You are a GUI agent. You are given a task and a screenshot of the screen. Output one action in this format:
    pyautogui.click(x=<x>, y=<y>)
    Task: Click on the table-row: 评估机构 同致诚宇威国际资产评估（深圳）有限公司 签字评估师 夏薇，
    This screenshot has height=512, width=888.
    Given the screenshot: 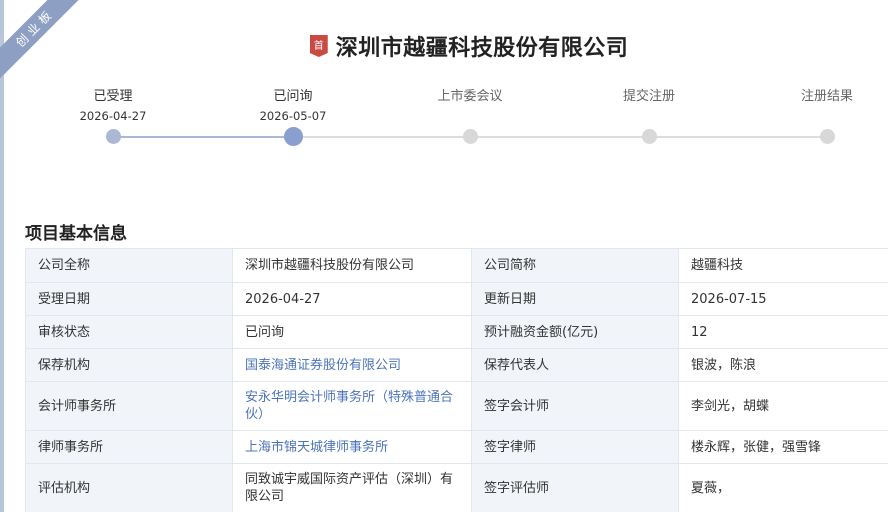 What is the action you would take?
    pyautogui.click(x=456, y=487)
    